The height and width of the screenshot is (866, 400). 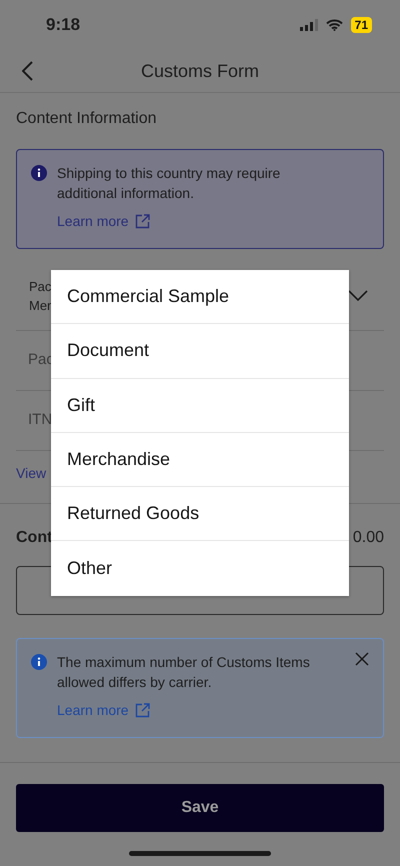 I want to click on field-value: Mer, so click(x=40, y=305).